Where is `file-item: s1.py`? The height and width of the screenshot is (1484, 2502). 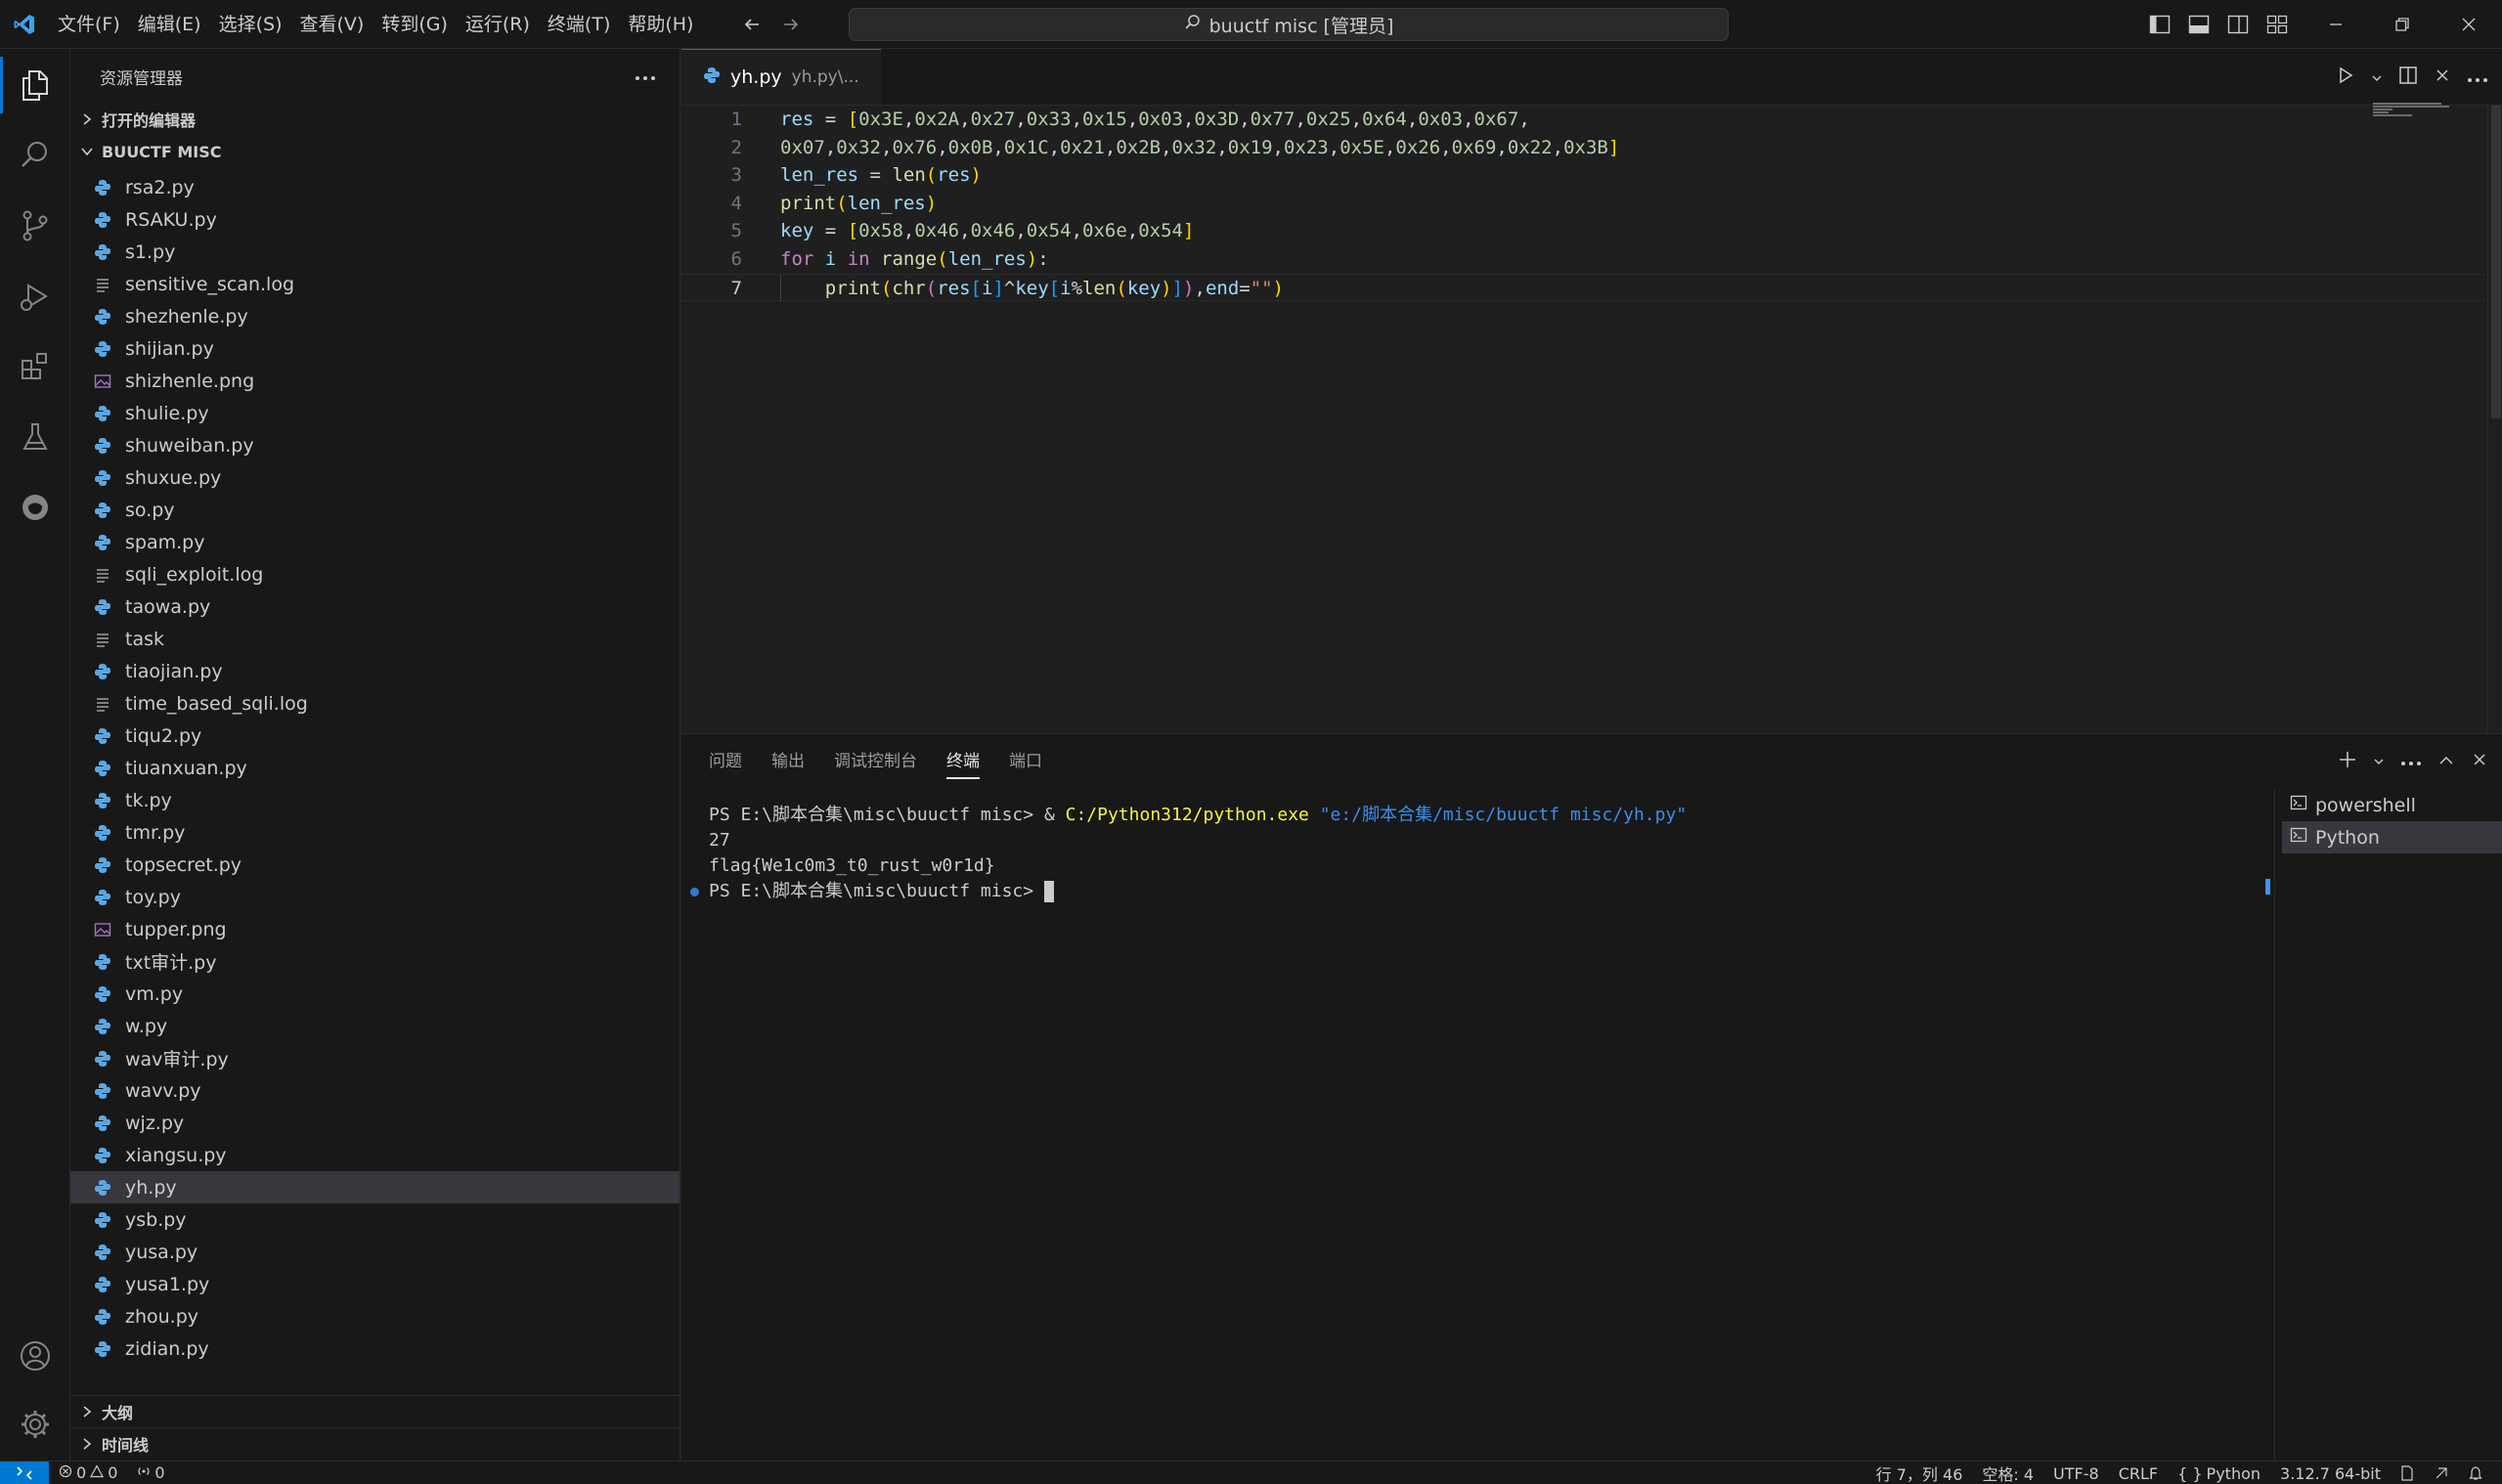
file-item: s1.py is located at coordinates (375, 252).